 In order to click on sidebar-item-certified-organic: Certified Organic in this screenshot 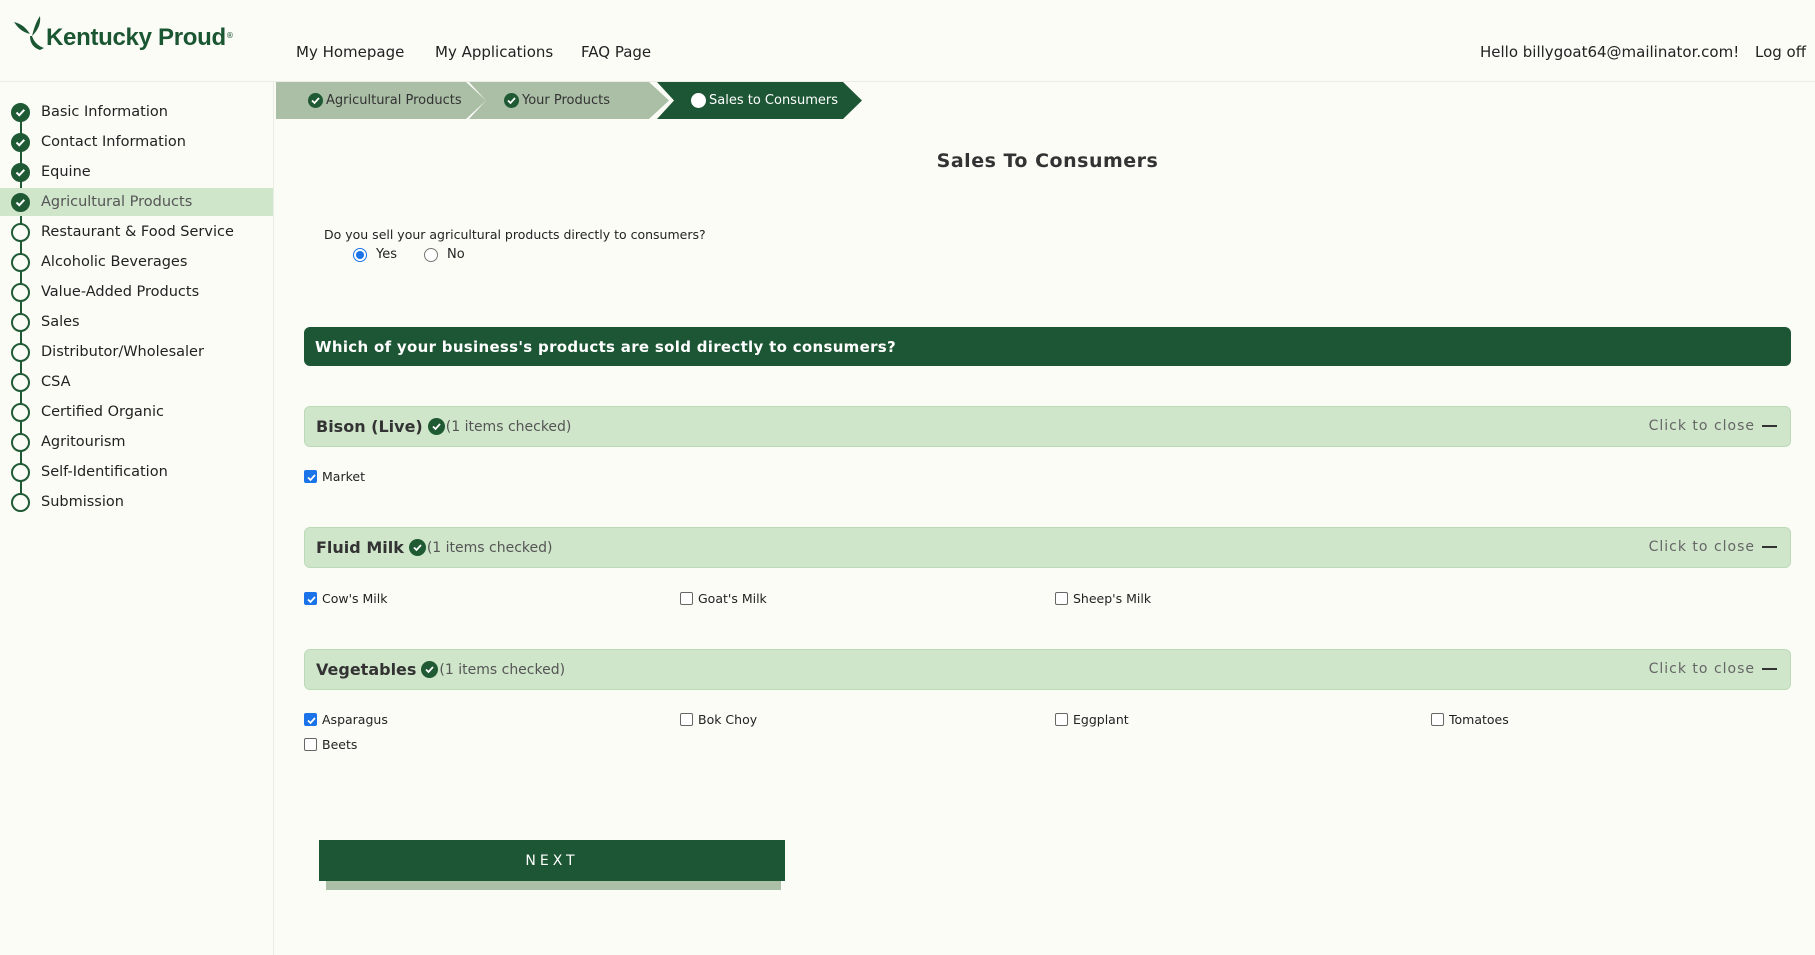, I will do `click(136, 412)`.